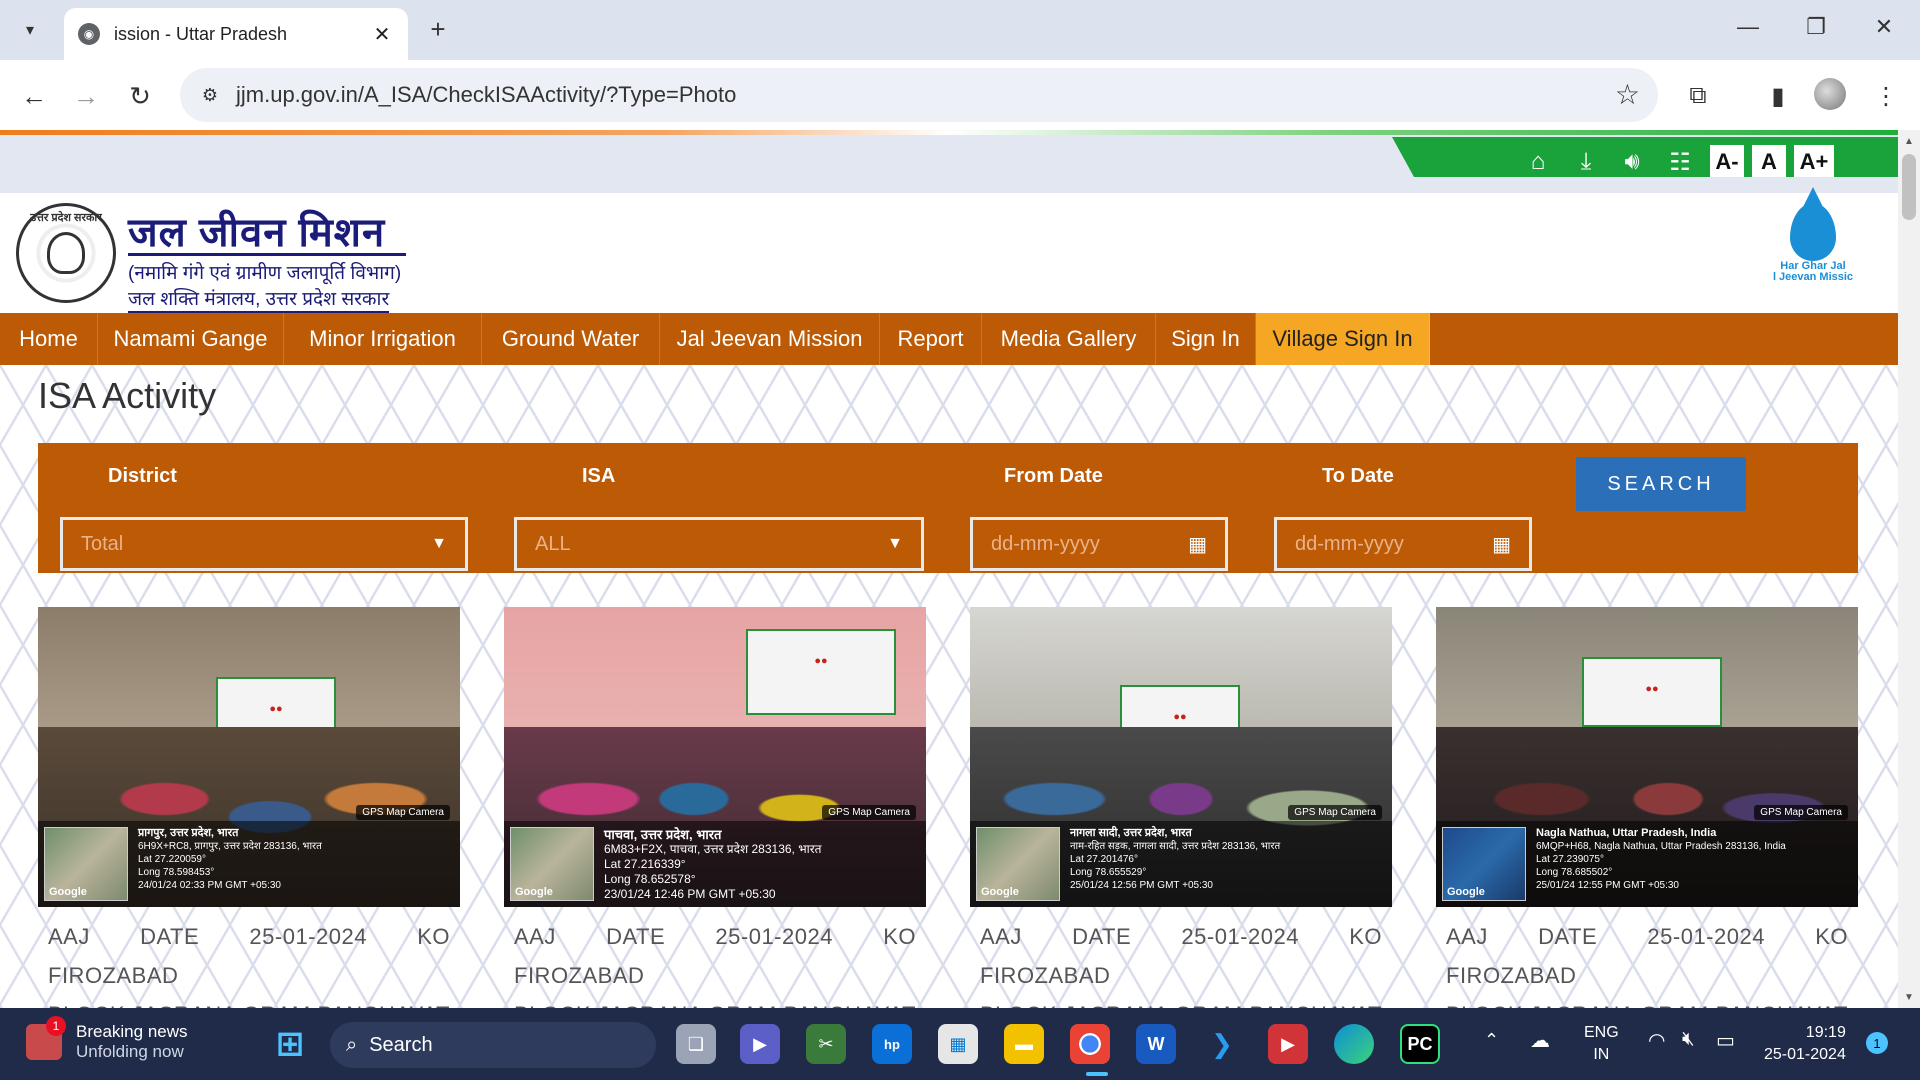  What do you see at coordinates (1814, 161) in the screenshot?
I see `font-increase-button: A+` at bounding box center [1814, 161].